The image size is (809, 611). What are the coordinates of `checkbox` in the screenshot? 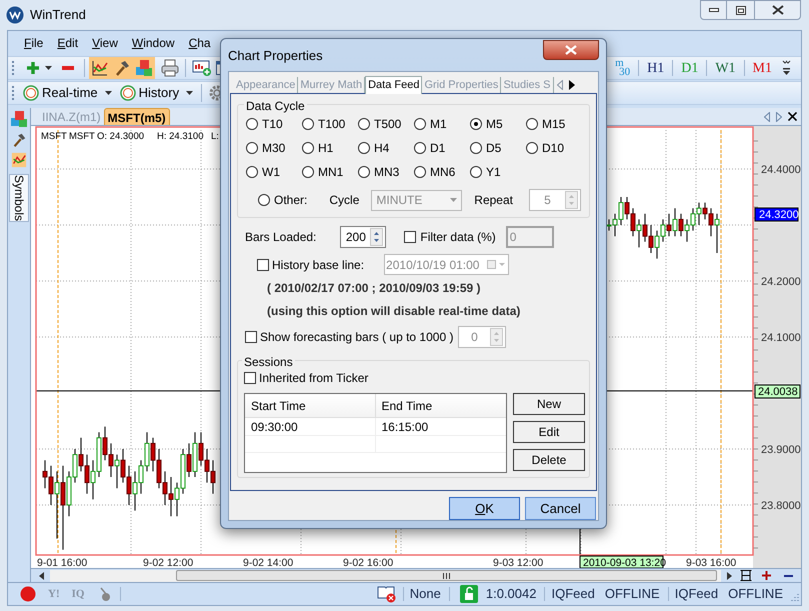 It's located at (250, 378).